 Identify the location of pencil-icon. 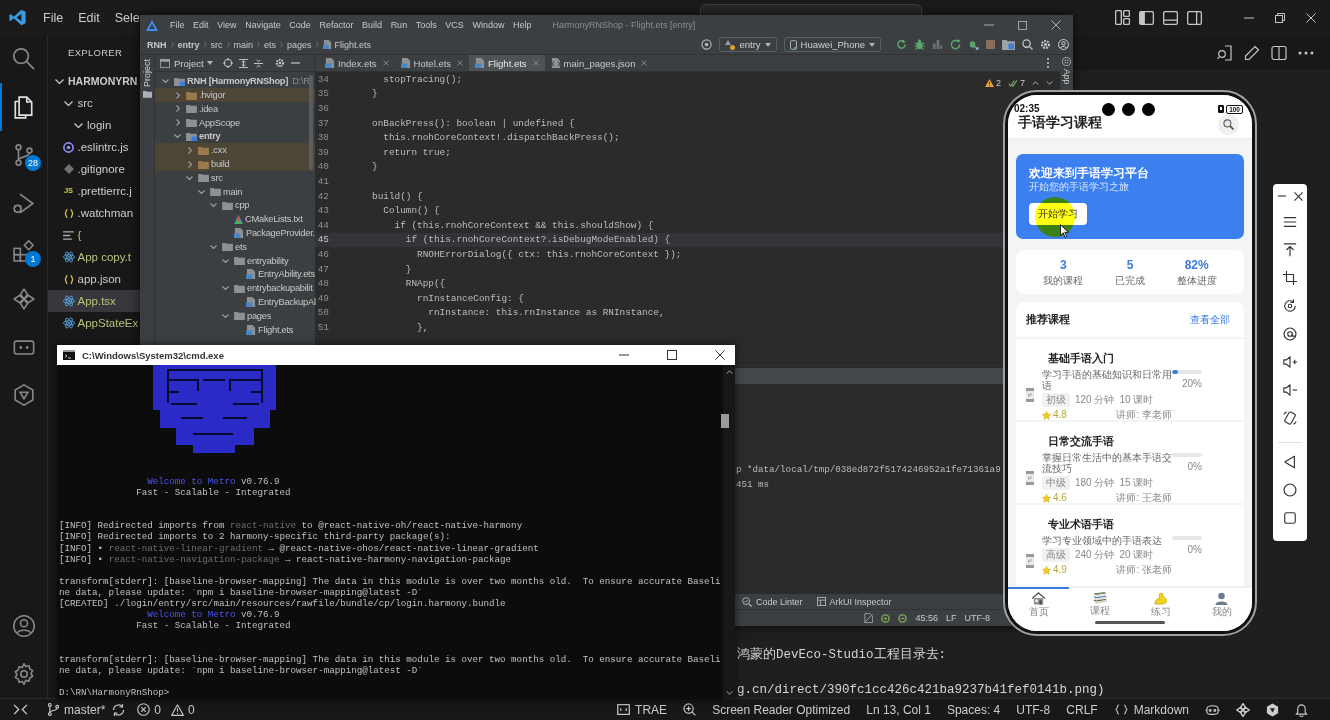
(1252, 52).